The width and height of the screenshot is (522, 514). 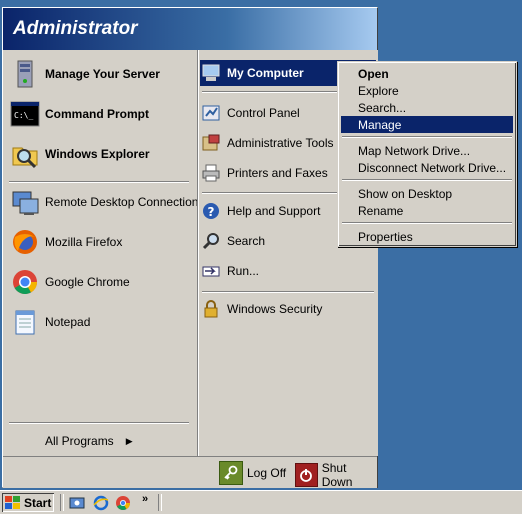 I want to click on menu-item-manage-your-server: Manage Your Server, so click(x=84, y=74).